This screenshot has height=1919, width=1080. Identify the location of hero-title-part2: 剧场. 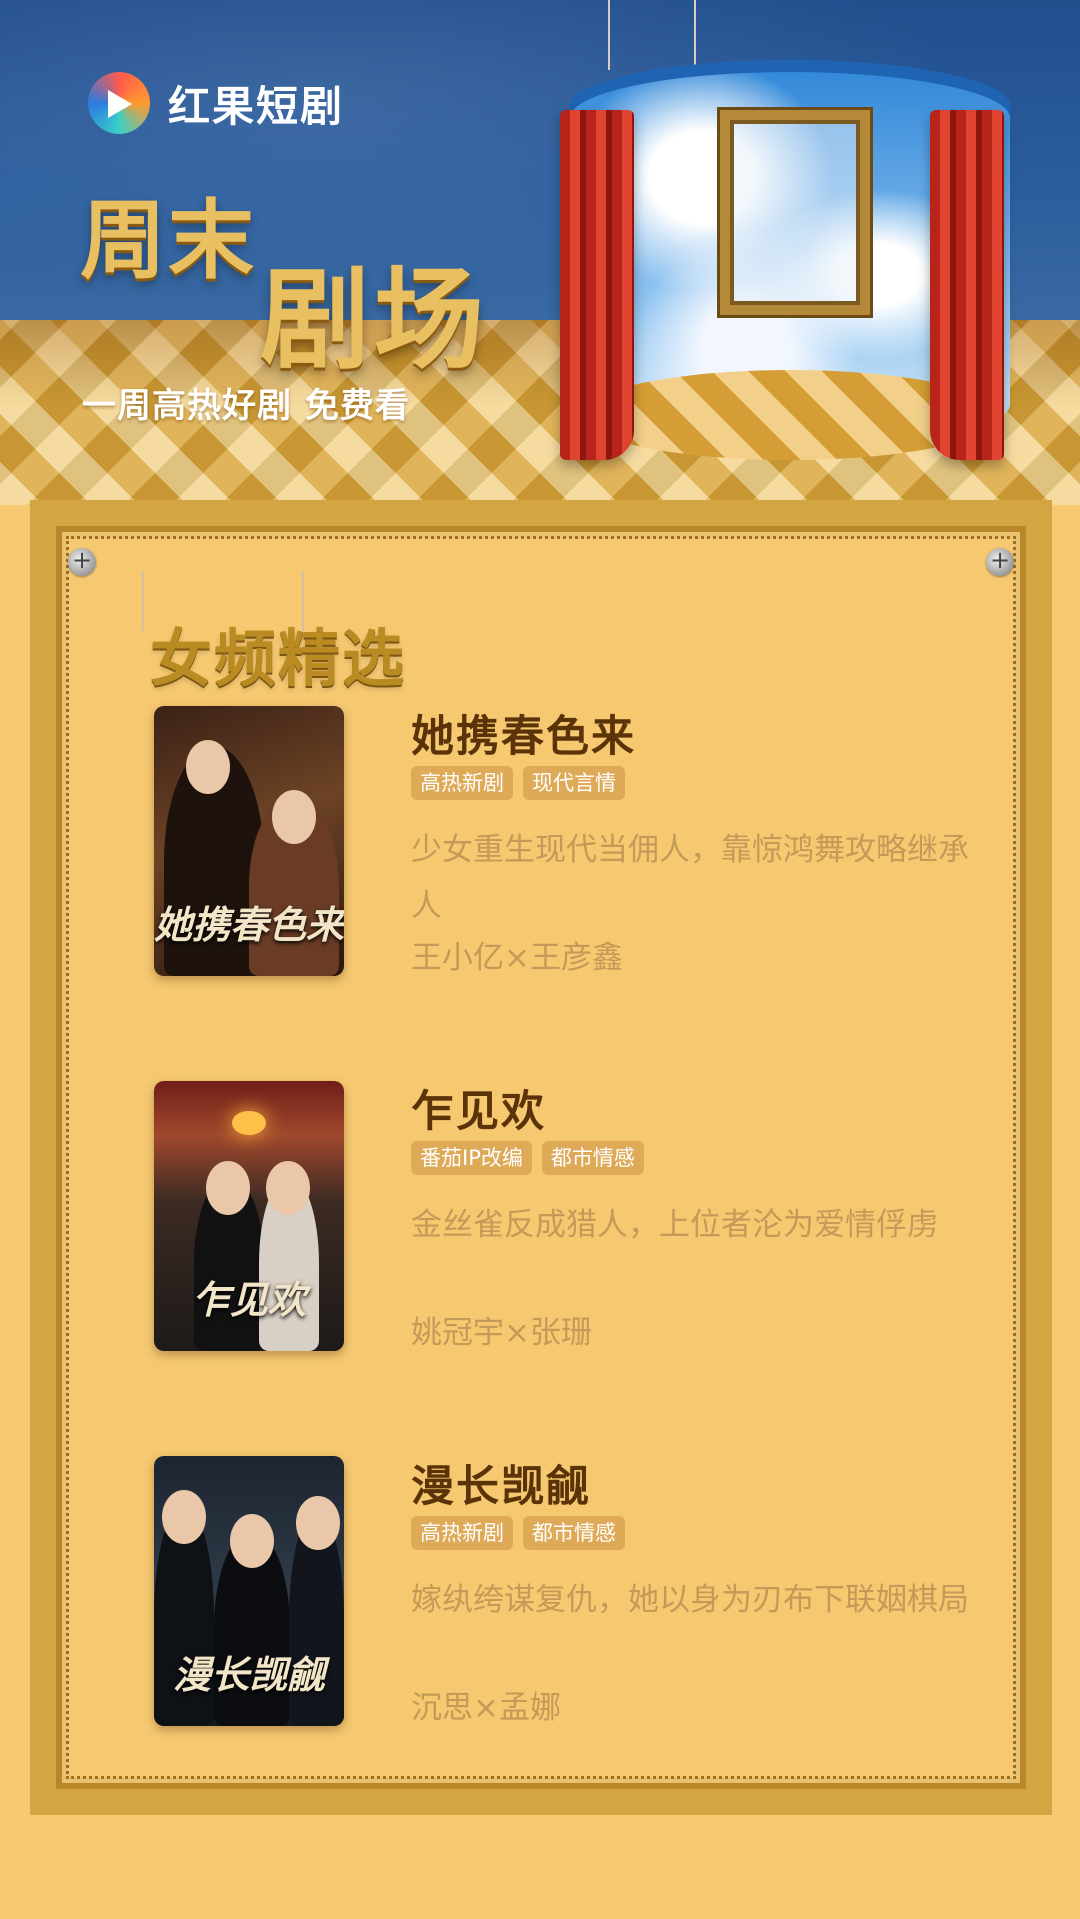
(374, 319).